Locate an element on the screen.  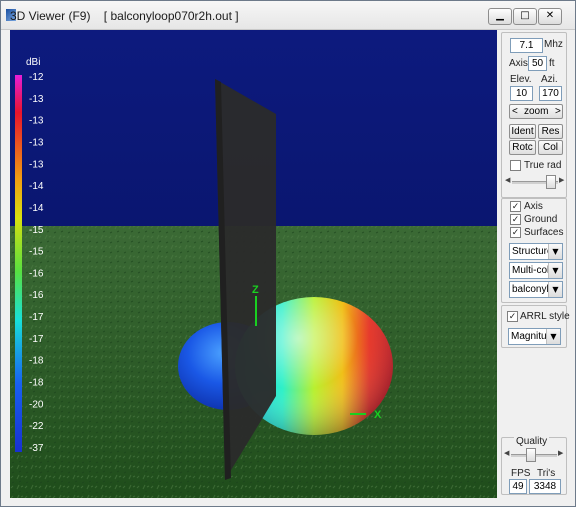
quality-label: Quality is located at coordinates (532, 441).